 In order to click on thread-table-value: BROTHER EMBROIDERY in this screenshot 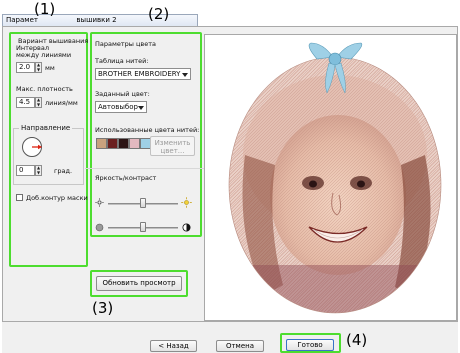, I will do `click(139, 74)`.